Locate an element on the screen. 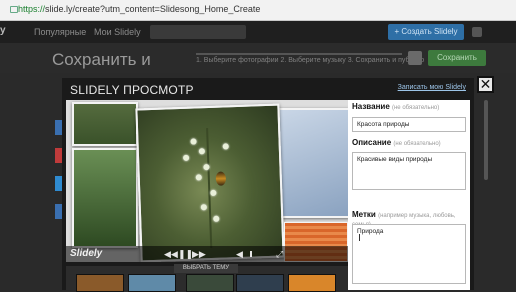 This screenshot has width=516, height=292. name-label: Название (не обязательно) is located at coordinates (396, 106).